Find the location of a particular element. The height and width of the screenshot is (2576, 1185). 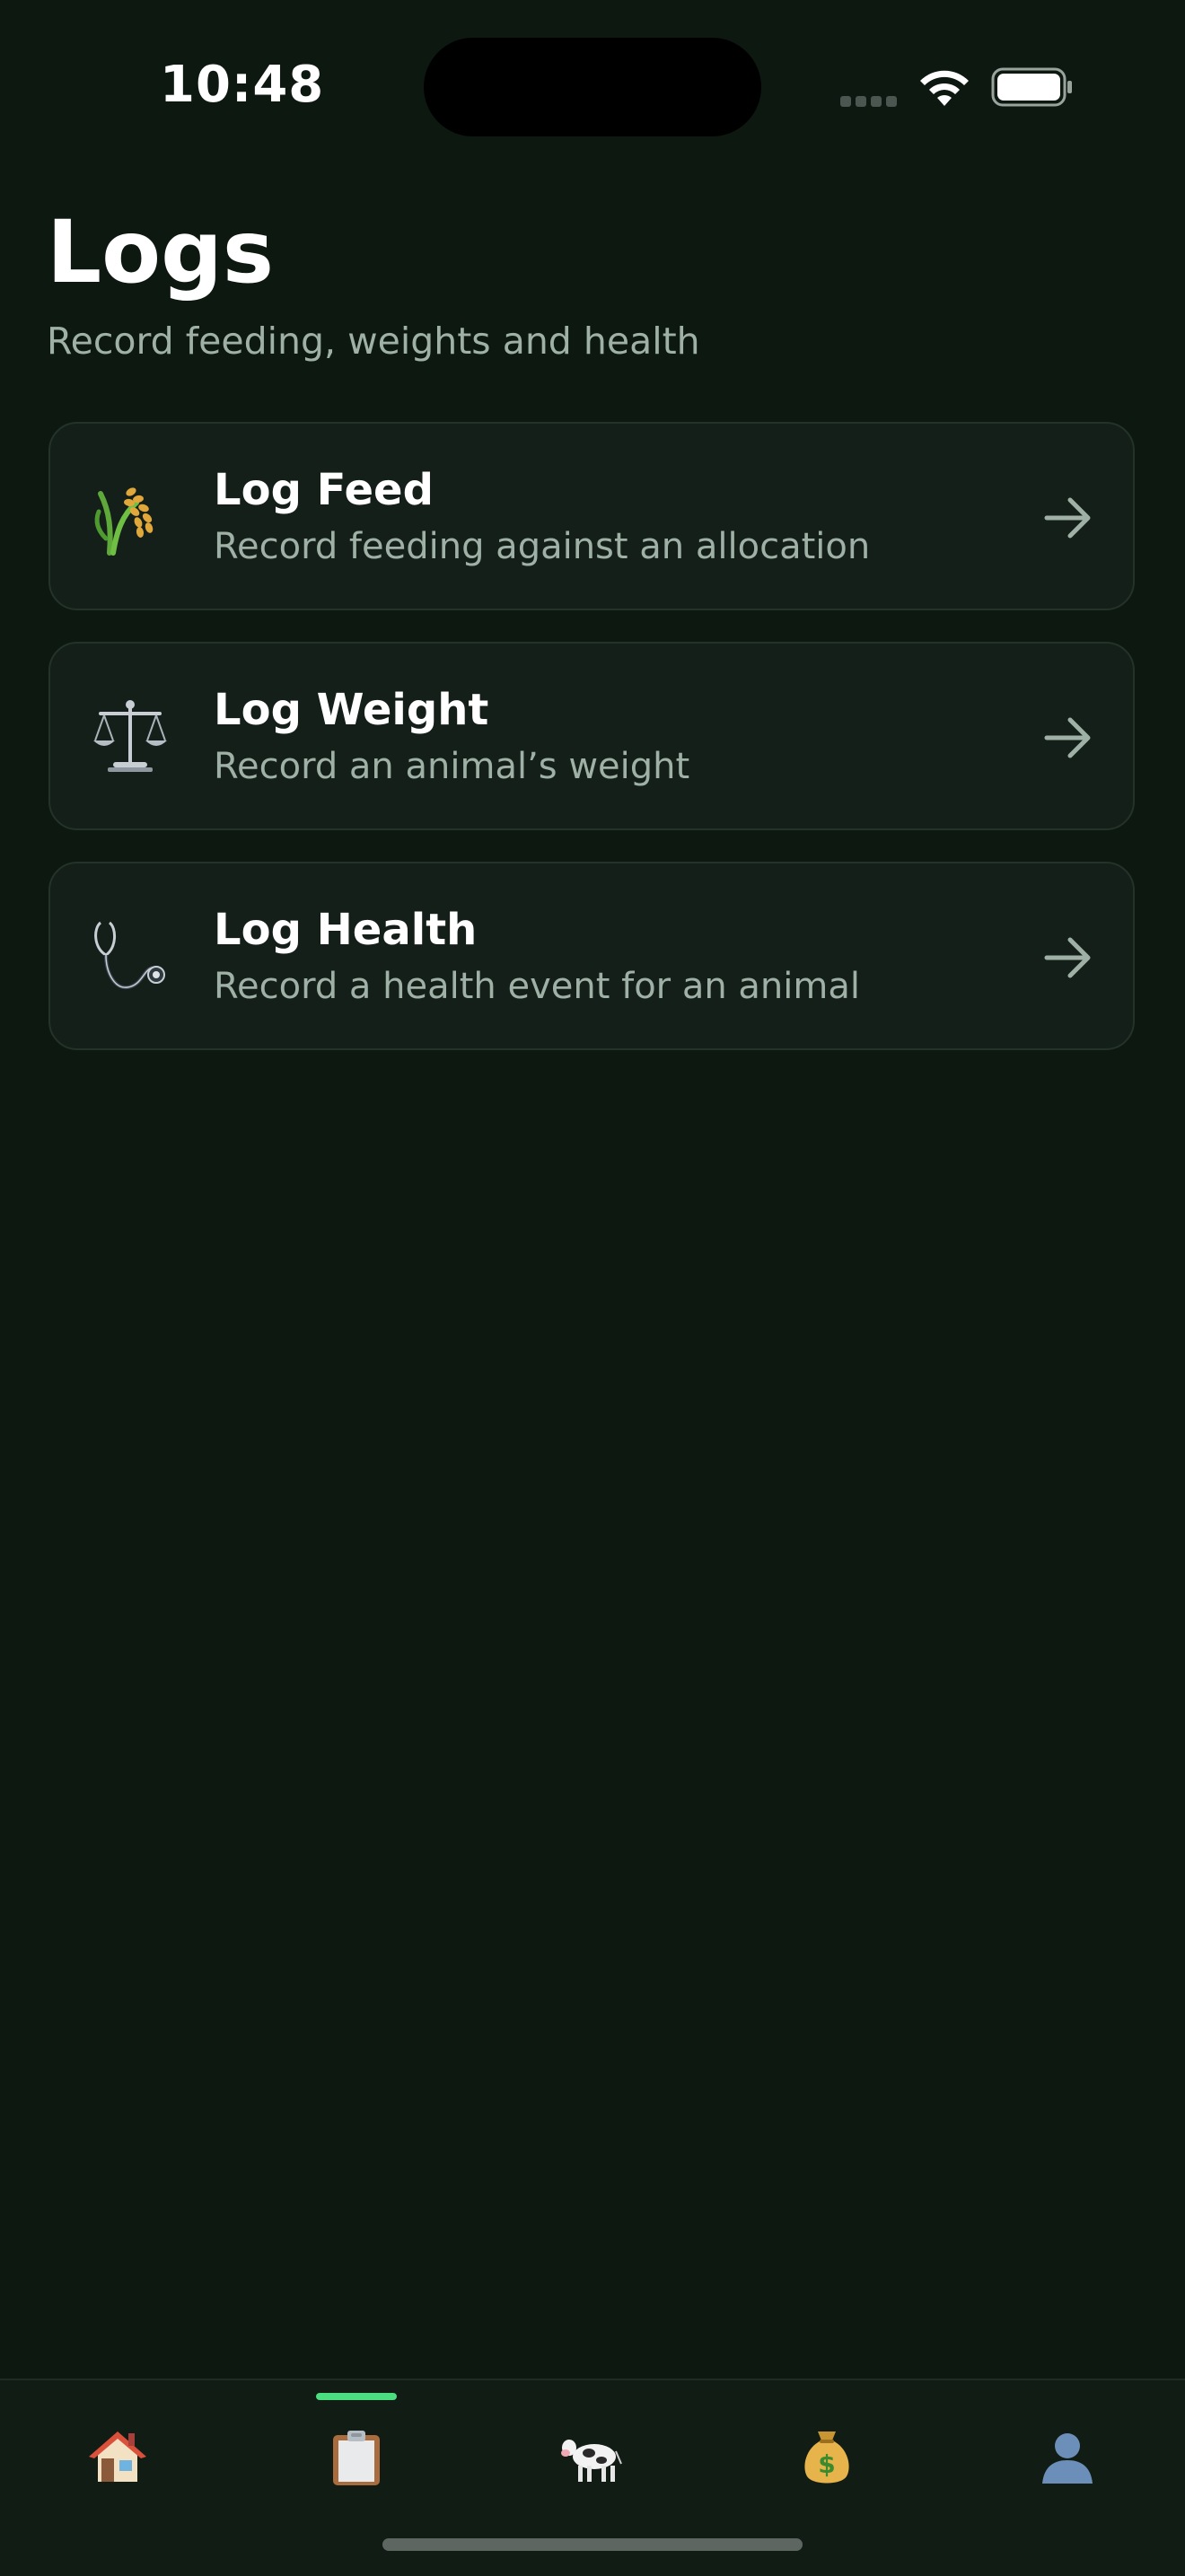

page-subtitle: Record feeding, weights and health is located at coordinates (373, 341).